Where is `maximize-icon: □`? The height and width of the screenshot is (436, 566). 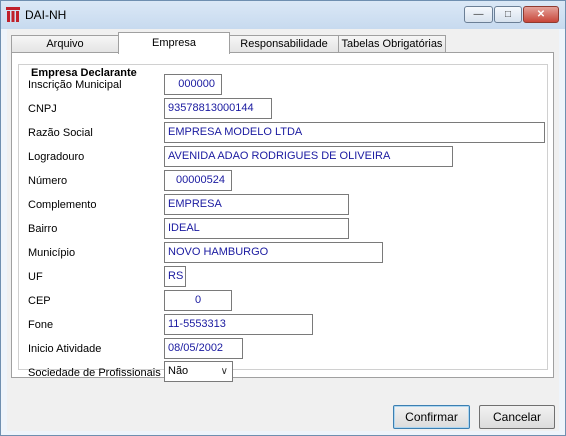
maximize-icon: □ is located at coordinates (508, 14).